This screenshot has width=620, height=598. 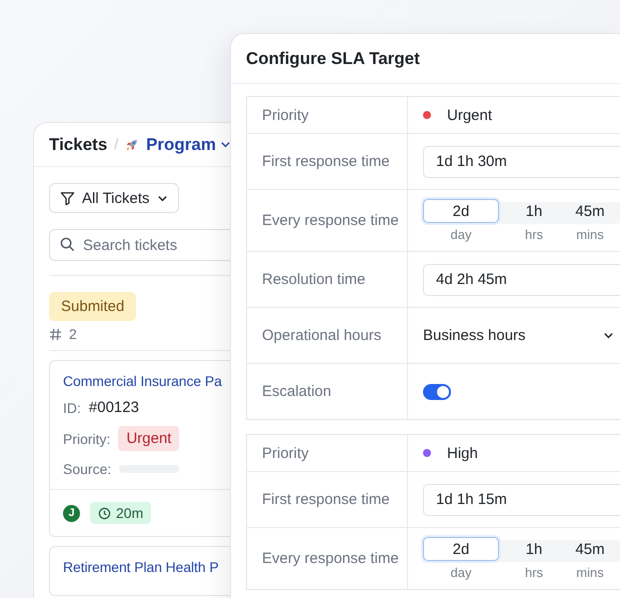 I want to click on panel-title: Configure SLA Target, so click(x=333, y=58).